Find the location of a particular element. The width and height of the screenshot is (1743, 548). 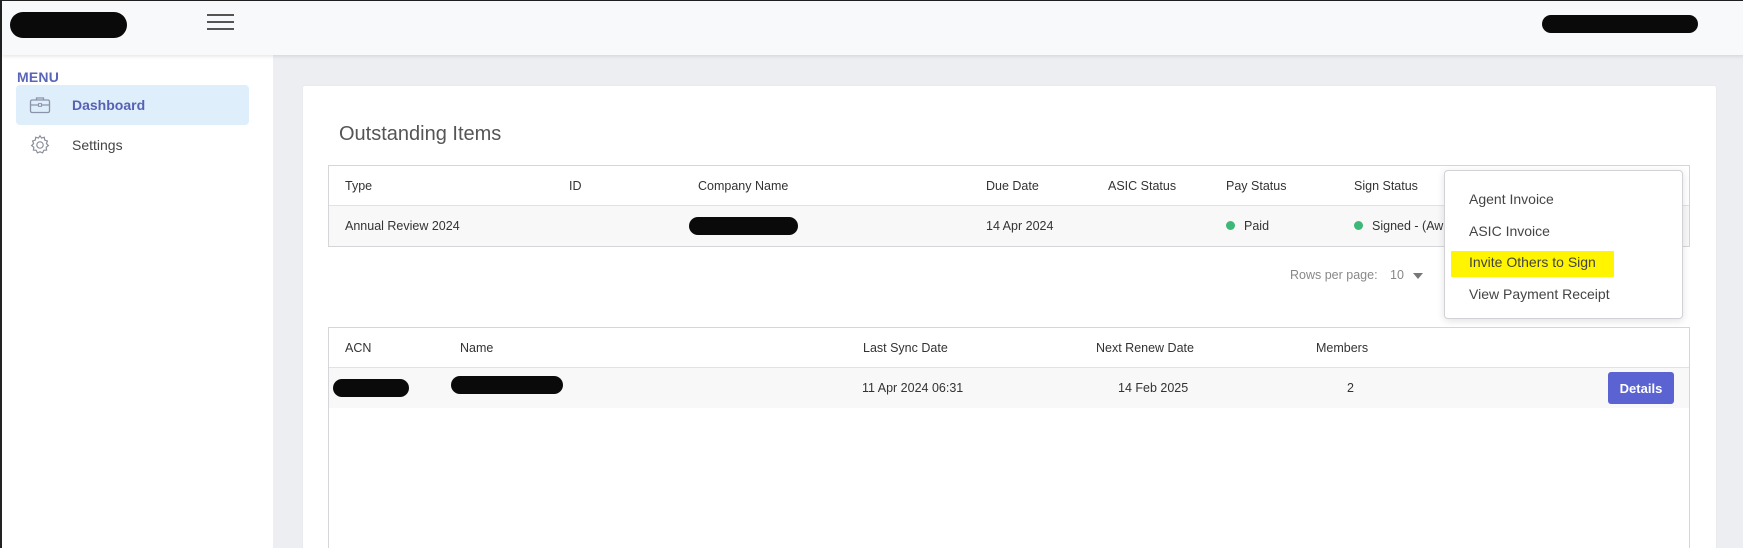

acn-redacted is located at coordinates (371, 388).